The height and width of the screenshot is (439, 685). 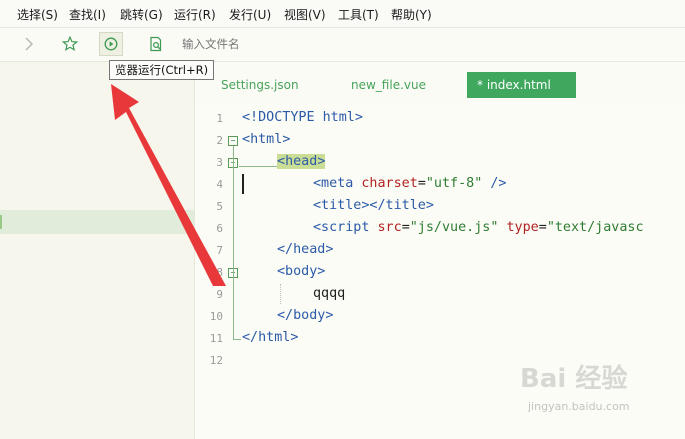 What do you see at coordinates (1, 222) in the screenshot?
I see `selection-marker` at bounding box center [1, 222].